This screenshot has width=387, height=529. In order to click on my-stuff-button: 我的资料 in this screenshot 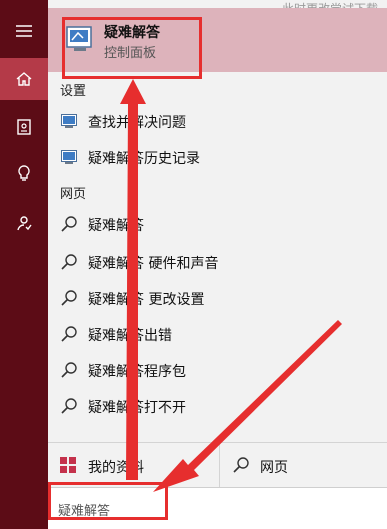, I will do `click(134, 465)`.